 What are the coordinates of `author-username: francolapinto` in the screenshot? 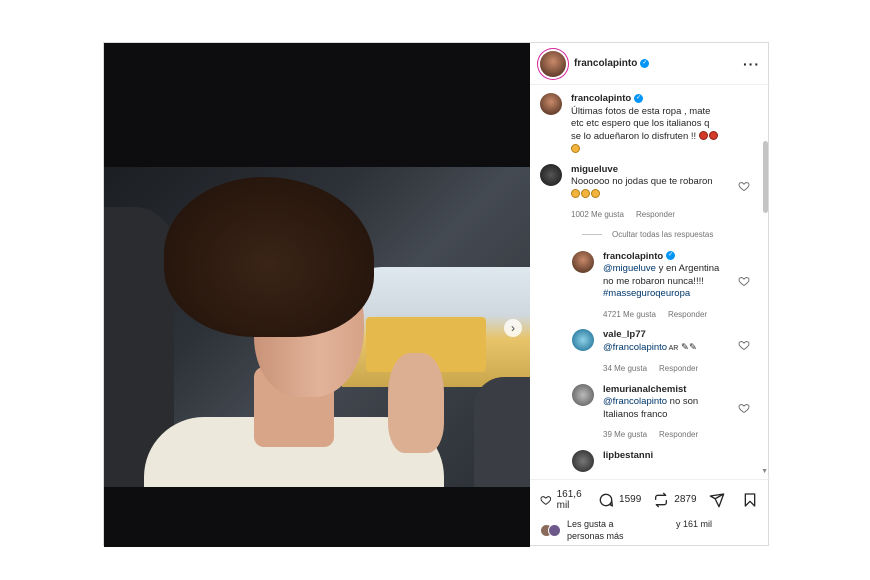 It's located at (605, 63).